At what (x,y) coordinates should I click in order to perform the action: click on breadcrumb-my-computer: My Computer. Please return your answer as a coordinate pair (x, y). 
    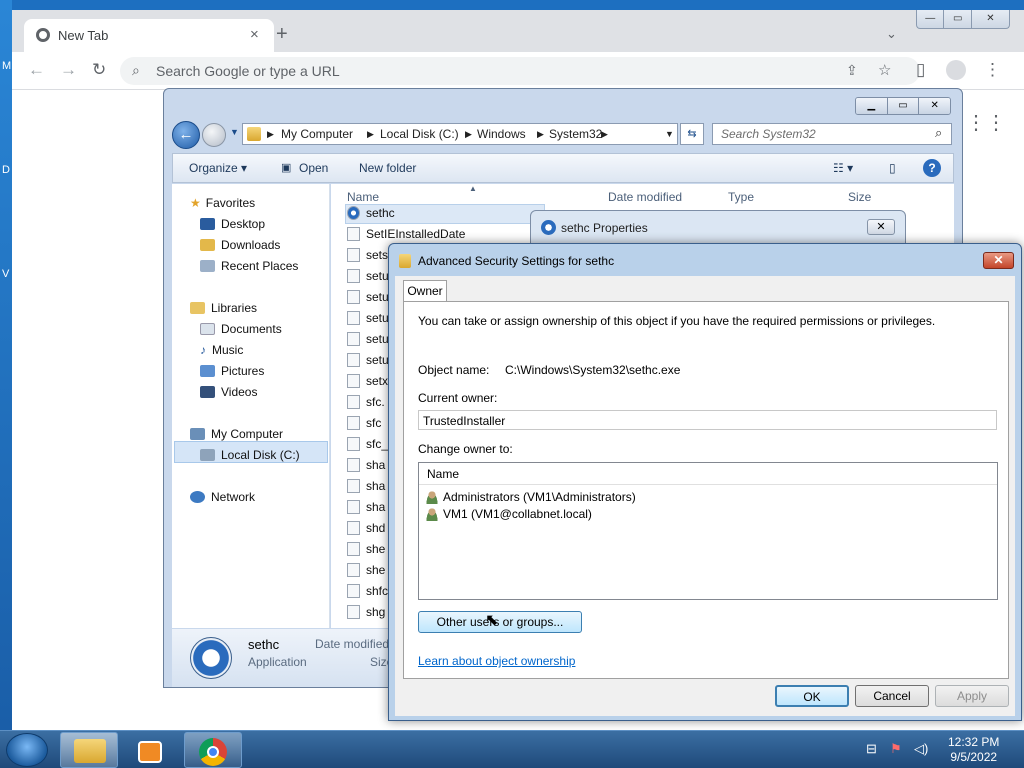
    Looking at the image, I should click on (317, 134).